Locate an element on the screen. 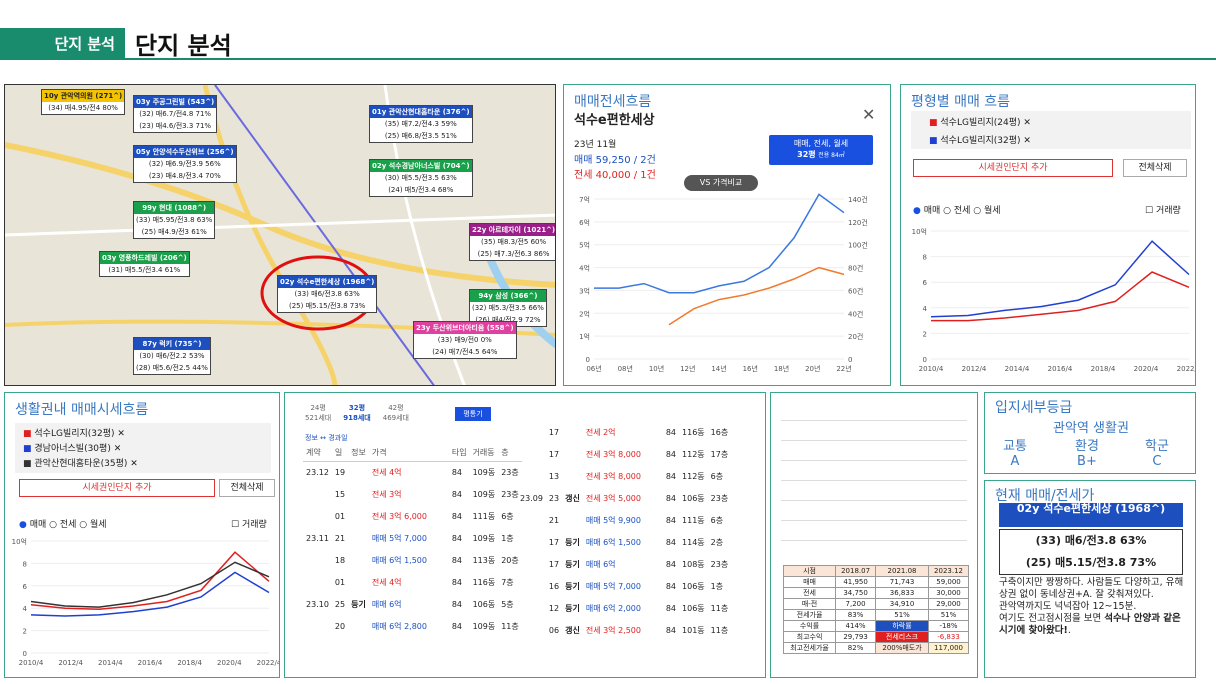  map-label-row: (25) 매6.8/전3.5 51% is located at coordinates (420, 136).